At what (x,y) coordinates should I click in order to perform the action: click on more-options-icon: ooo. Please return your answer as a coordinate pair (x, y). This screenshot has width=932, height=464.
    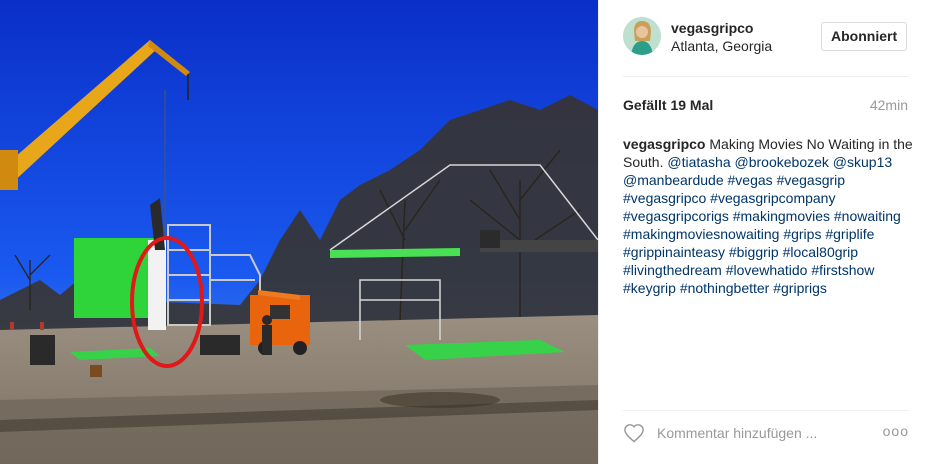
    Looking at the image, I should click on (896, 431).